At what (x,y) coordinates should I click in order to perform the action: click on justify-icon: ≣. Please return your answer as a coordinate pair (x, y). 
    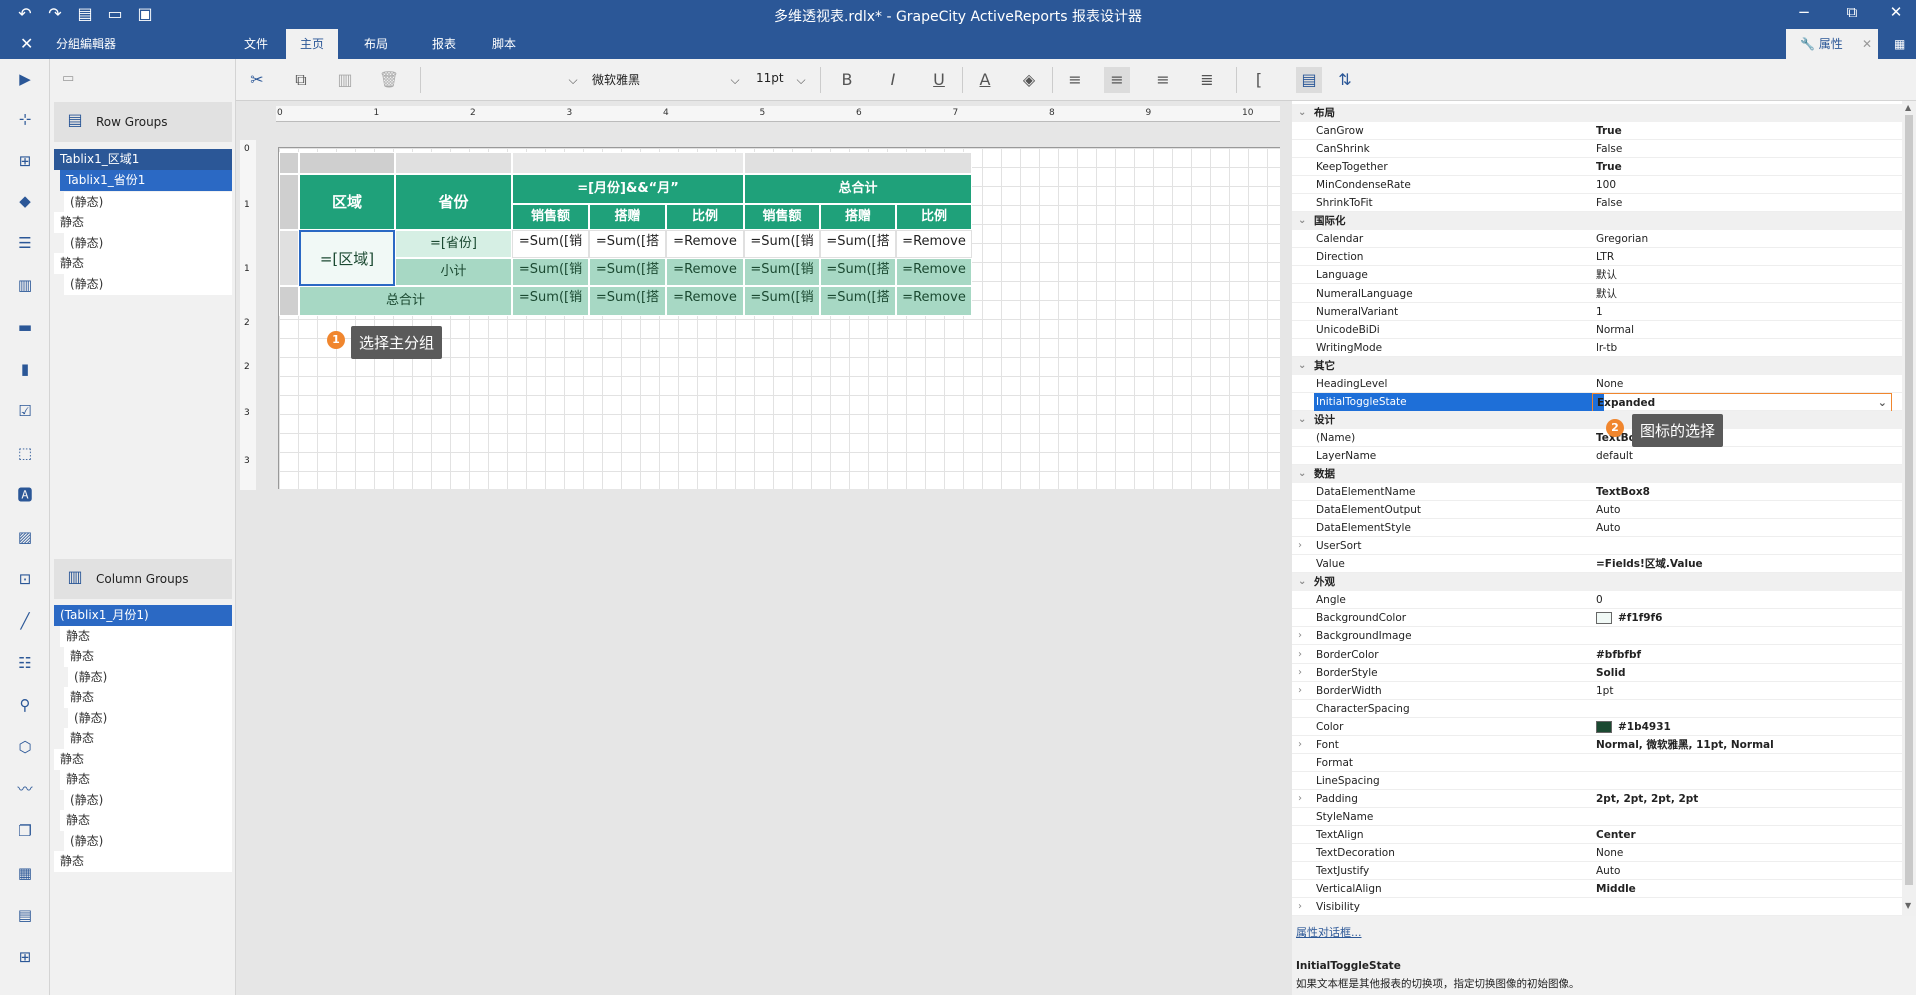
    Looking at the image, I should click on (1207, 80).